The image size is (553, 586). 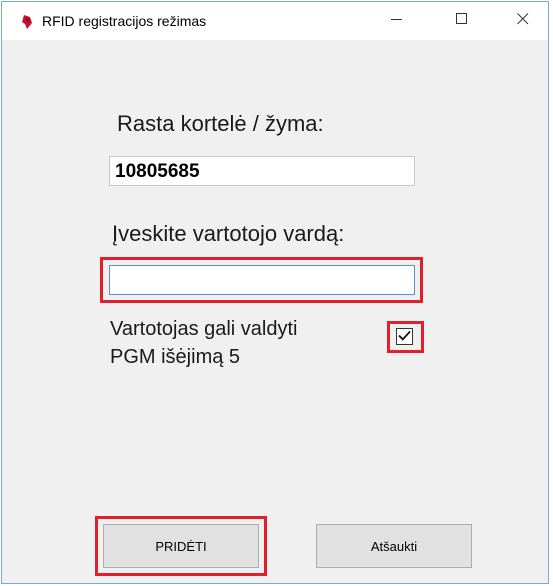 I want to click on window-title: RFID registracijos režimas, so click(x=124, y=21).